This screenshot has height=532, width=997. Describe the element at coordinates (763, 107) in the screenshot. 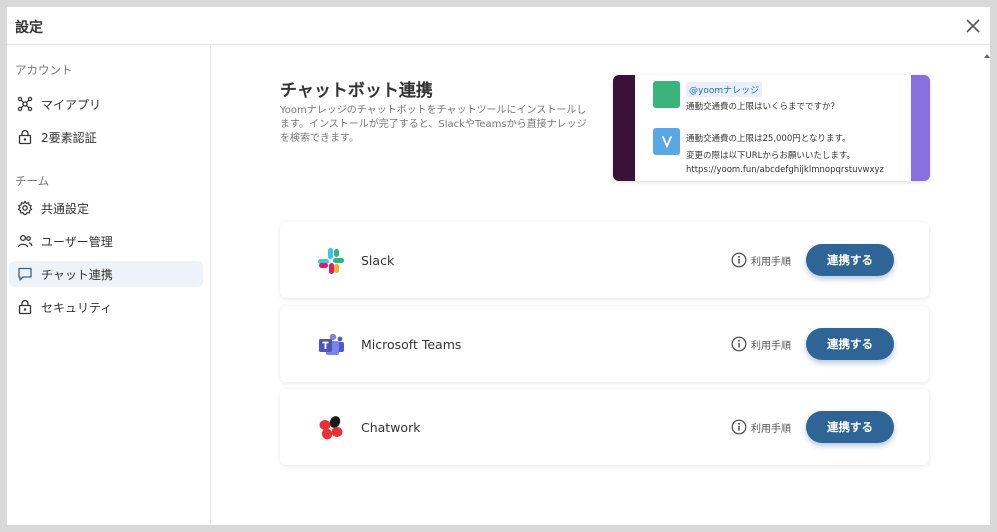

I see `preview-question: 通勤交通費の上限はいくらまでですか？` at that location.